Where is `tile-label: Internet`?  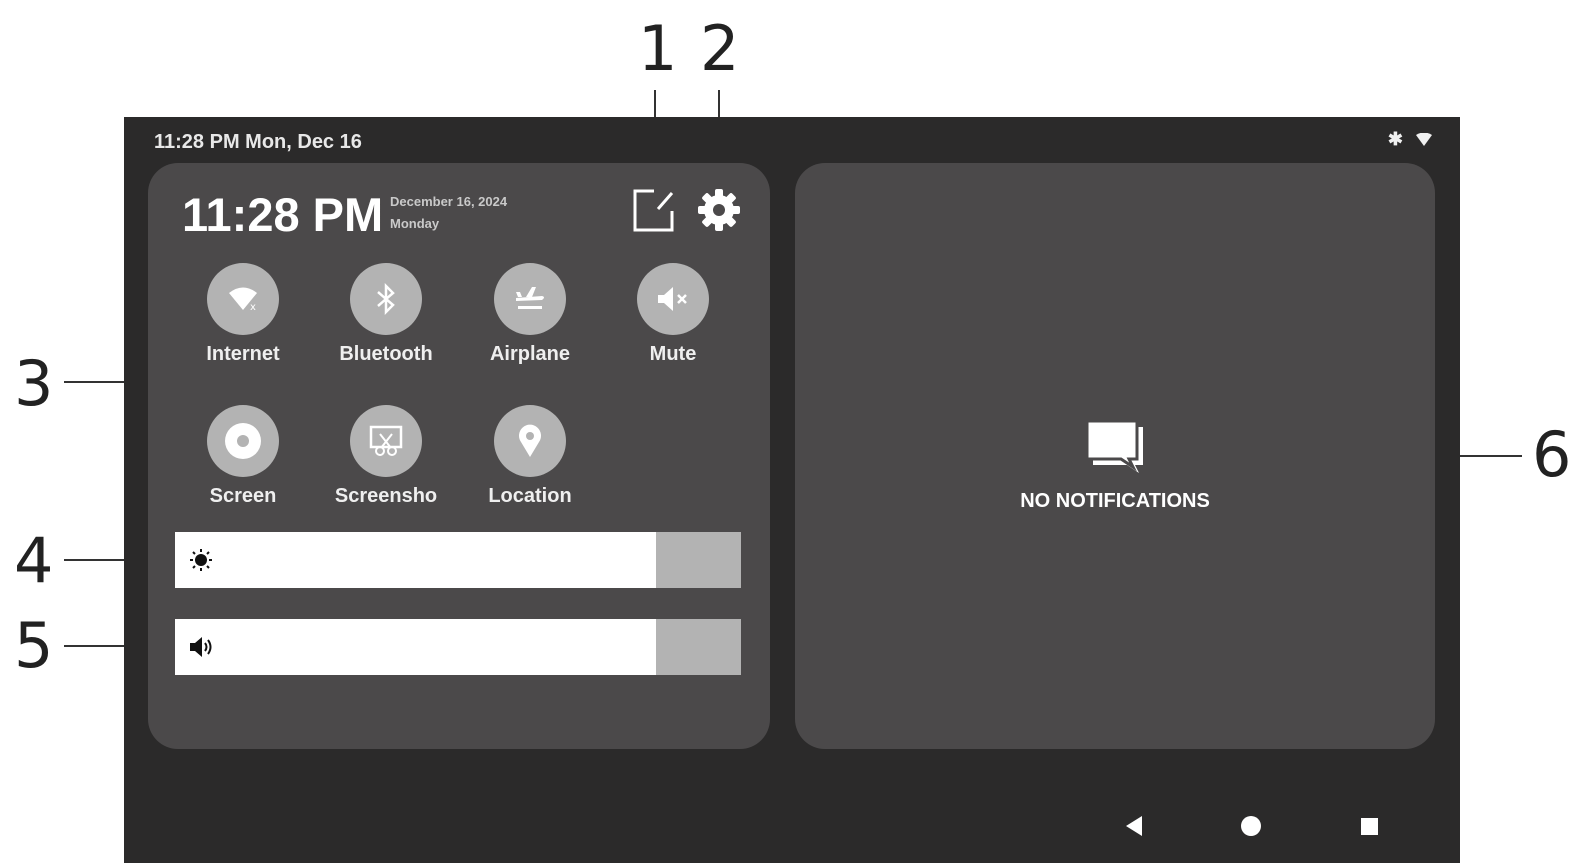 tile-label: Internet is located at coordinates (243, 354).